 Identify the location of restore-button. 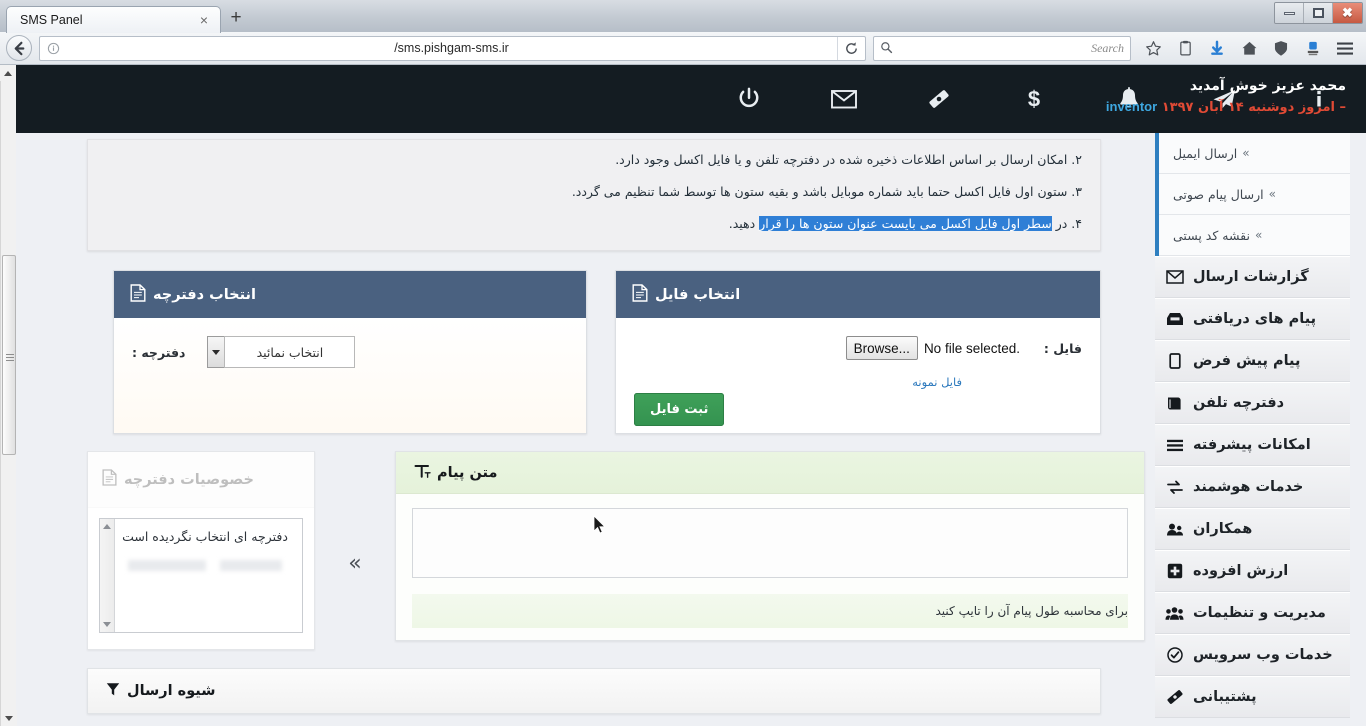
(1318, 13).